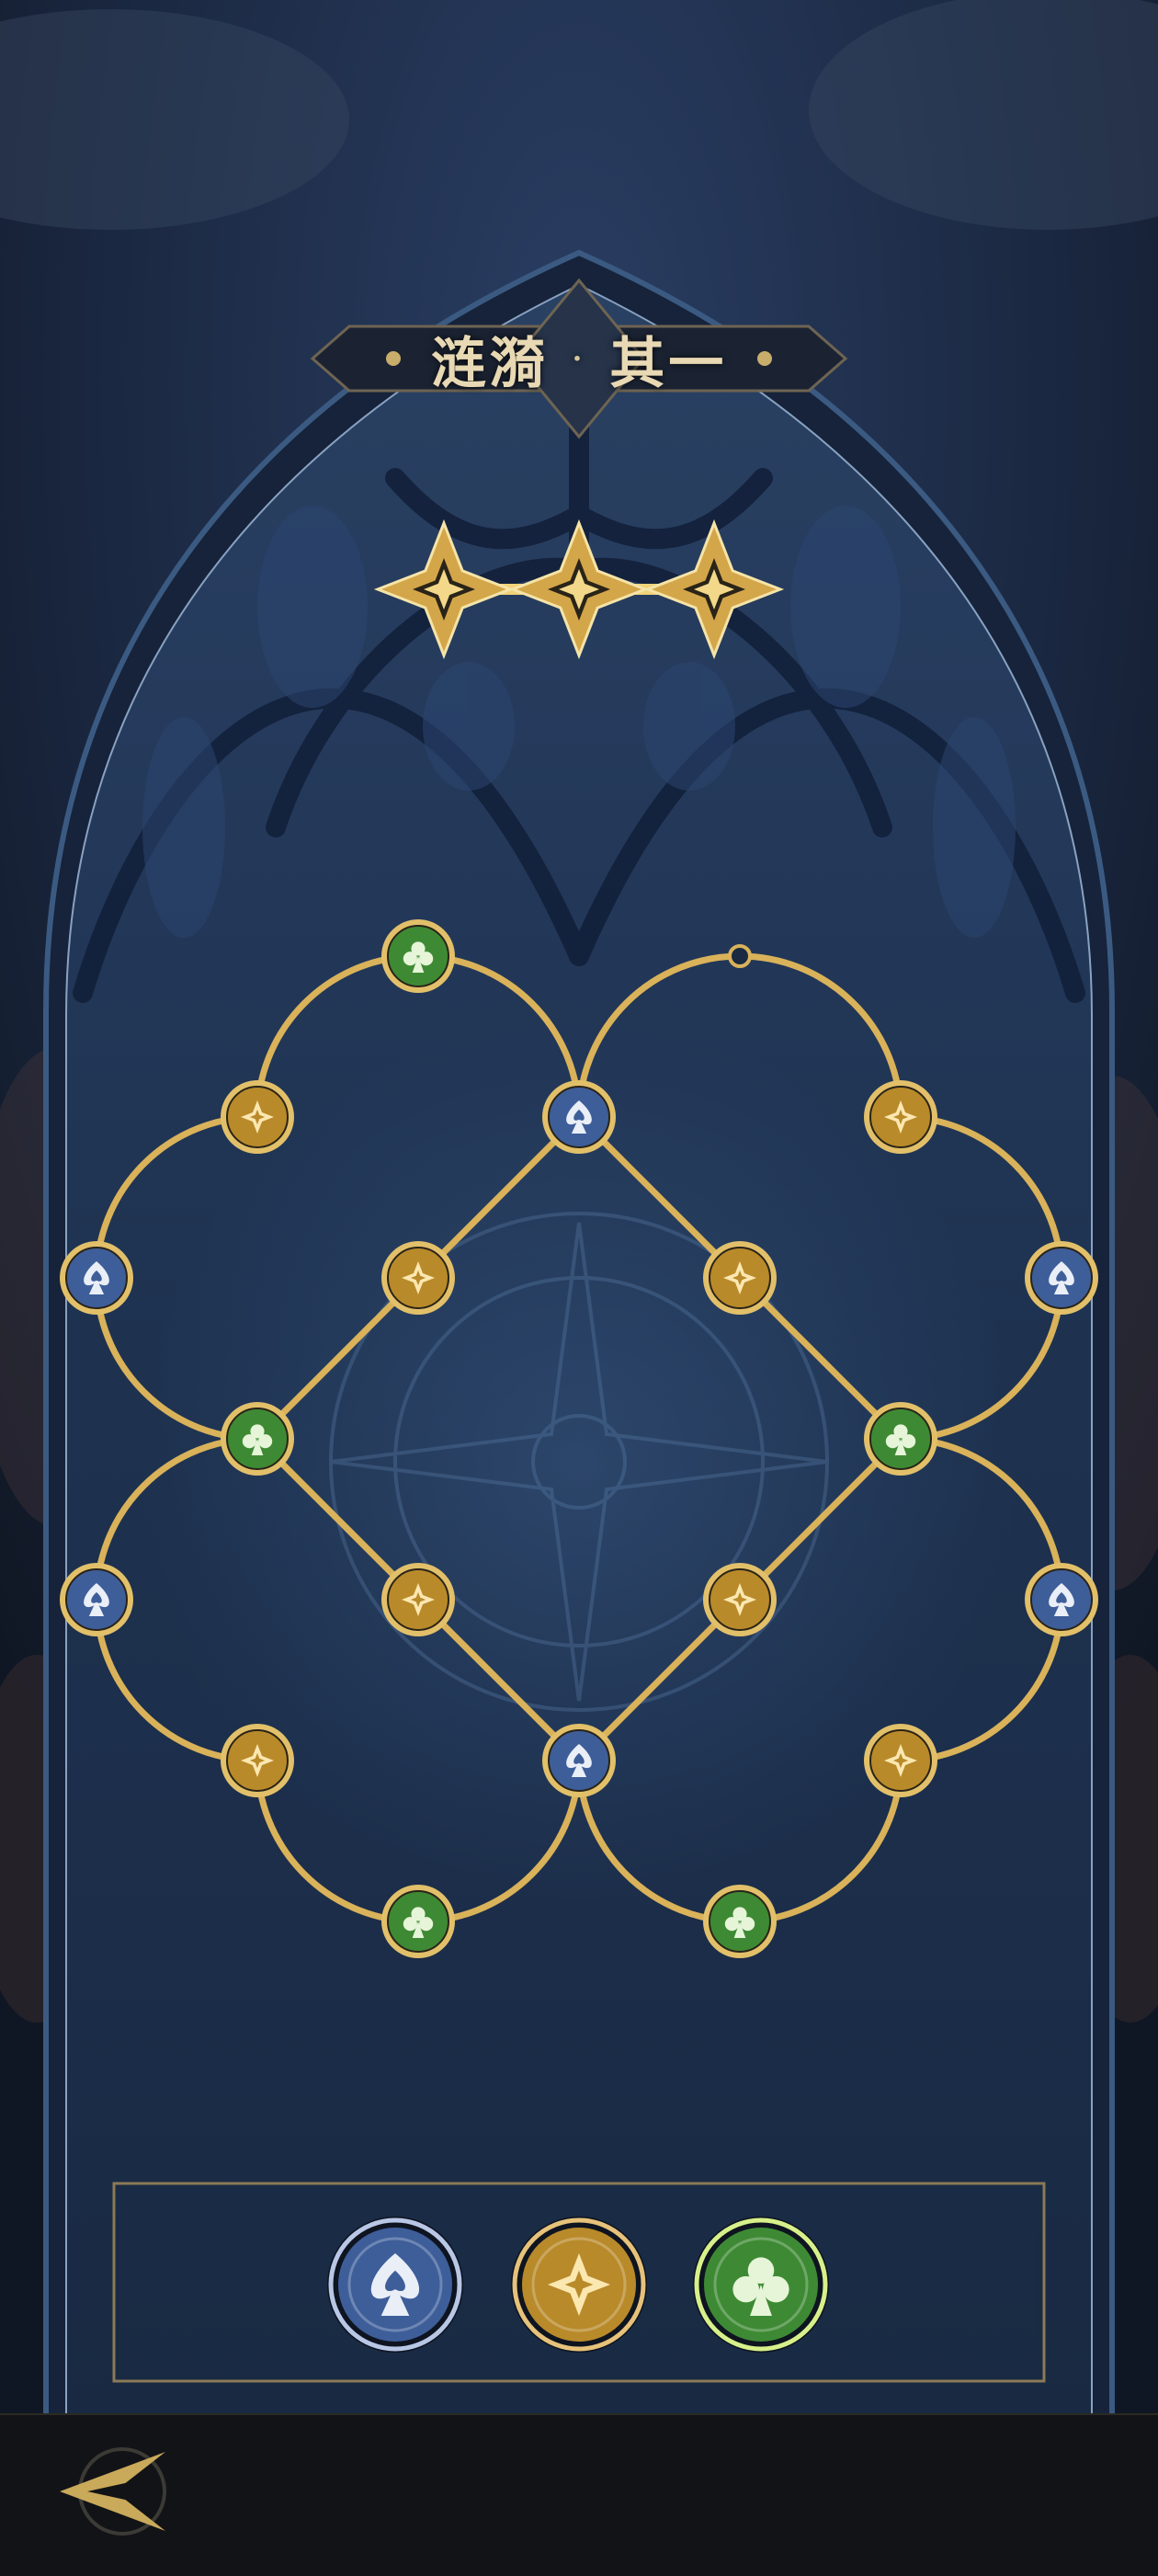 Image resolution: width=1158 pixels, height=2576 pixels. I want to click on tray-piece-club, so click(761, 2285).